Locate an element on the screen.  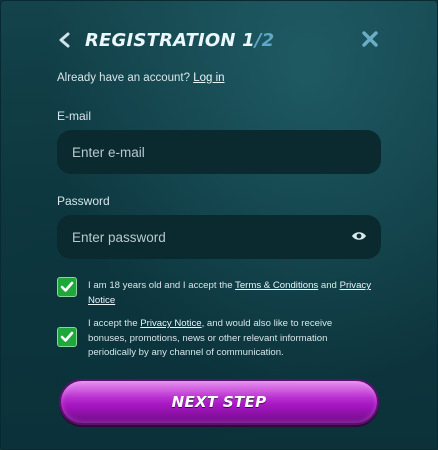
password-field-container is located at coordinates (219, 237).